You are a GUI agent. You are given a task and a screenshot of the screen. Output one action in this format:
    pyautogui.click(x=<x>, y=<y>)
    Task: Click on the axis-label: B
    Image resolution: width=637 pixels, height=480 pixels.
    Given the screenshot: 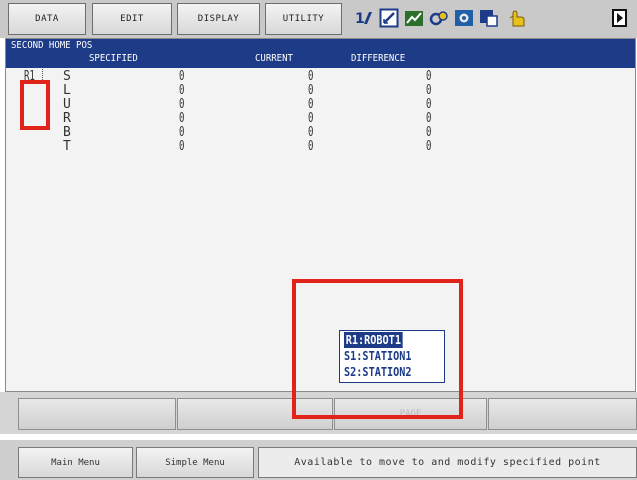 What is the action you would take?
    pyautogui.click(x=67, y=132)
    